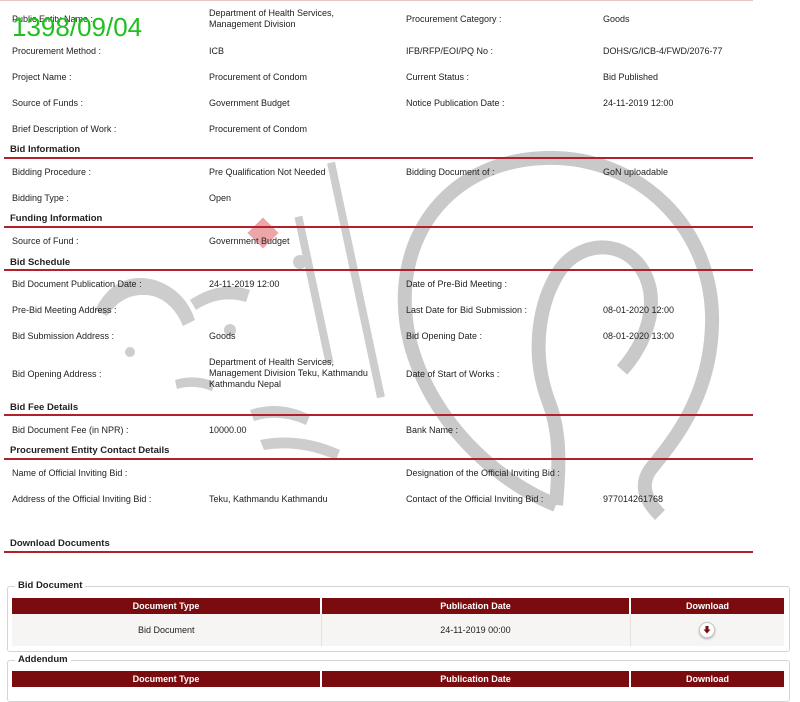 Image resolution: width=800 pixels, height=702 pixels. I want to click on field-label: Bidding Type :, so click(40, 198).